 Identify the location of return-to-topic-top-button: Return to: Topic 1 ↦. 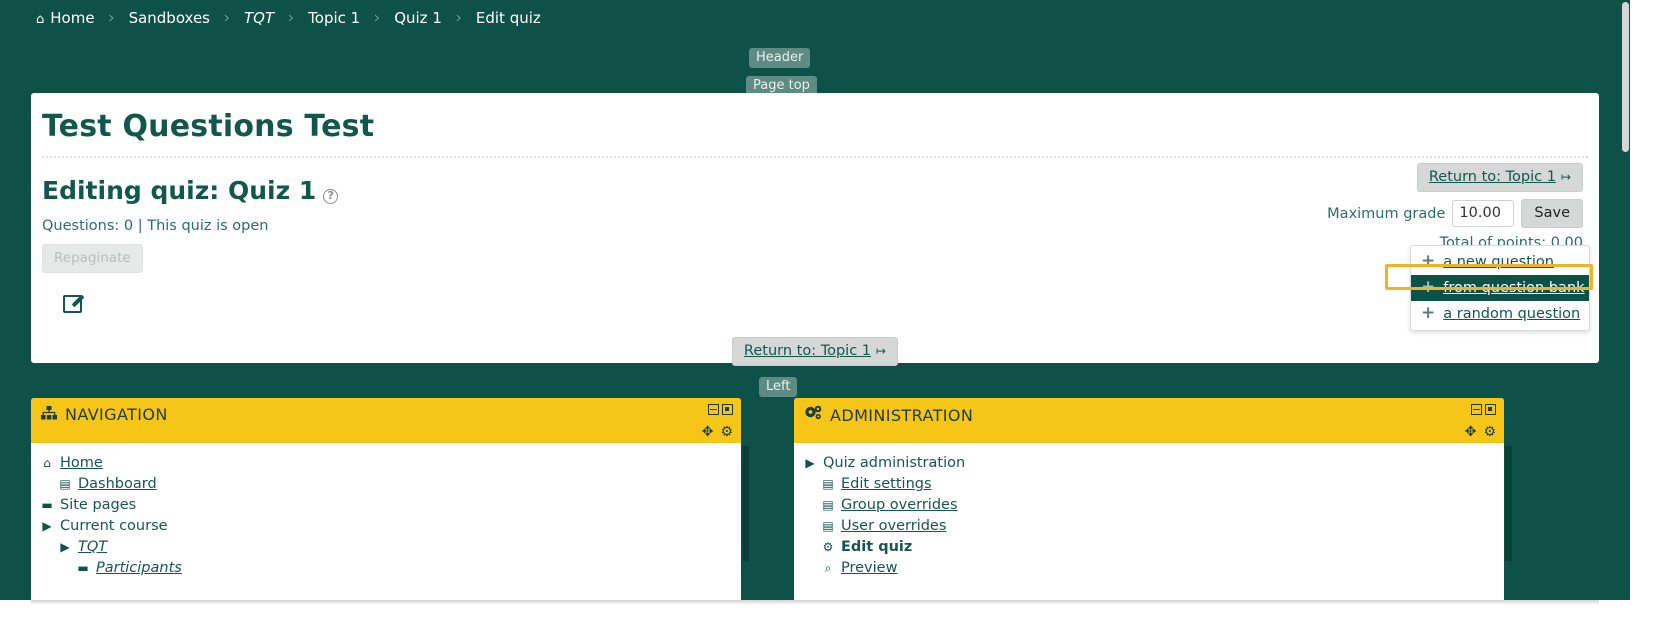
(1499, 177).